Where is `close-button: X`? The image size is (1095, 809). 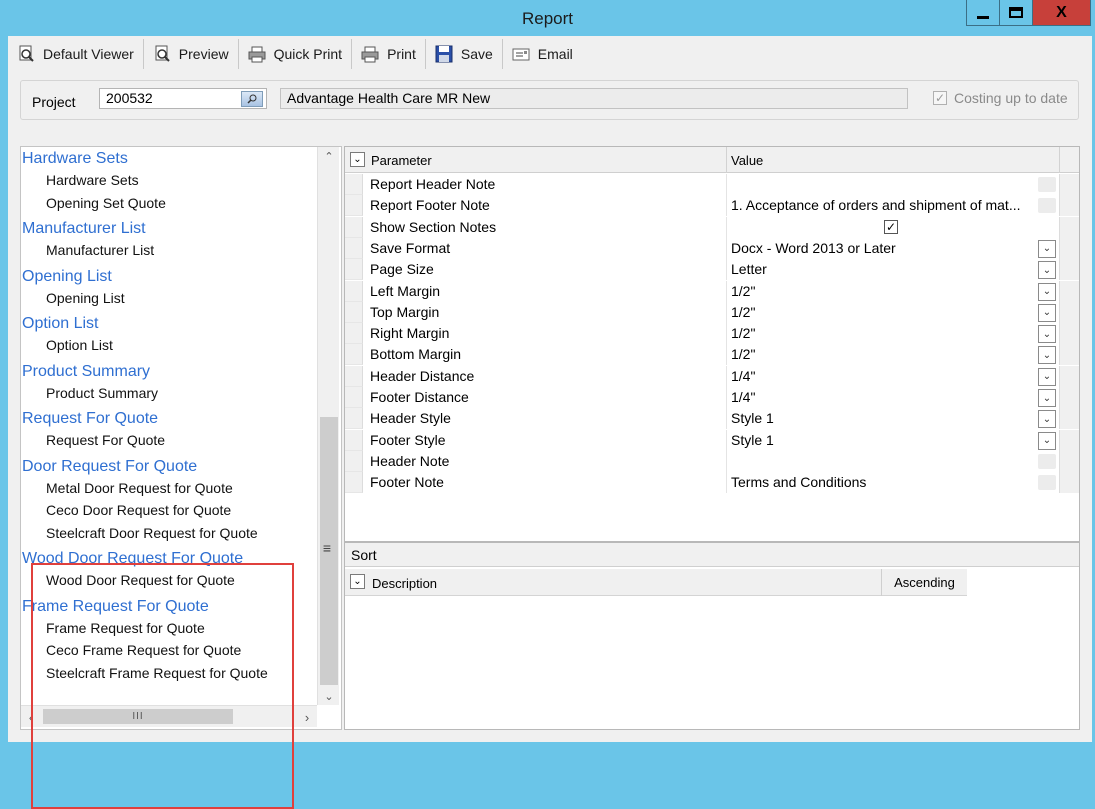
close-button: X is located at coordinates (1061, 13).